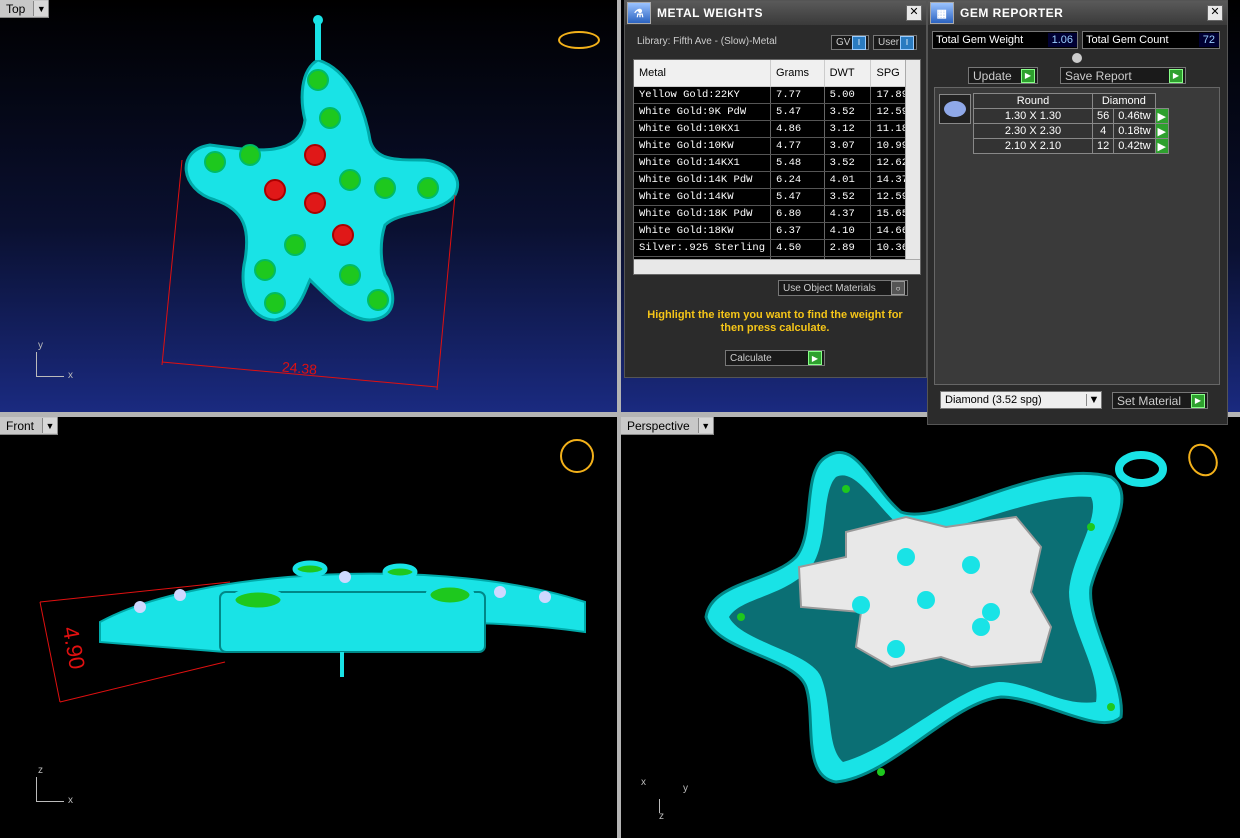  Describe the element at coordinates (912, 160) in the screenshot. I see `vertical-scrollbar` at that location.